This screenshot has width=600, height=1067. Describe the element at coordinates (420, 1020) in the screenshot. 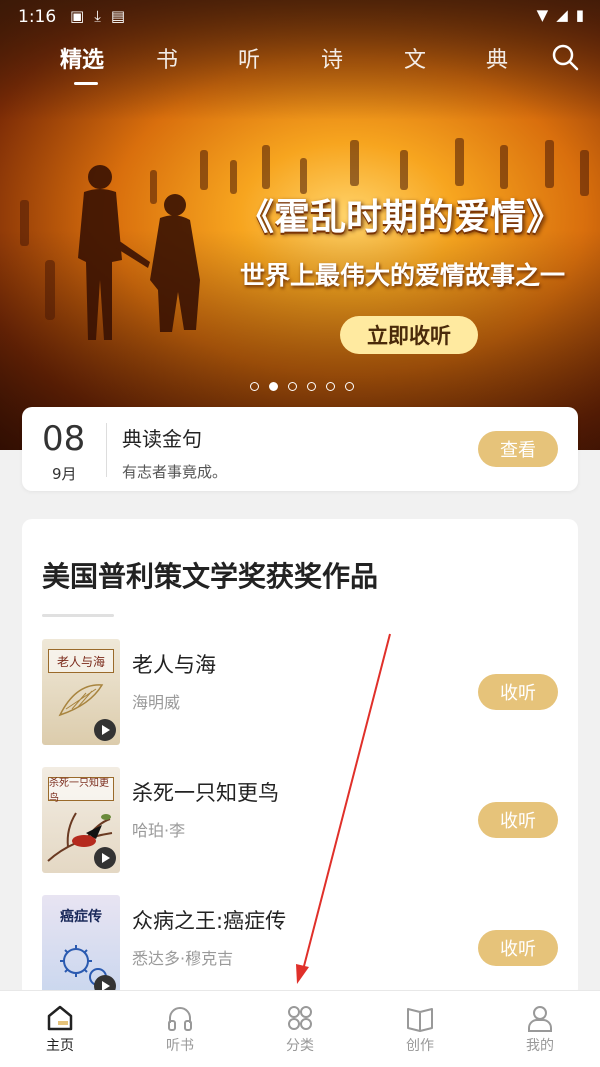

I see `open-book-icon` at that location.